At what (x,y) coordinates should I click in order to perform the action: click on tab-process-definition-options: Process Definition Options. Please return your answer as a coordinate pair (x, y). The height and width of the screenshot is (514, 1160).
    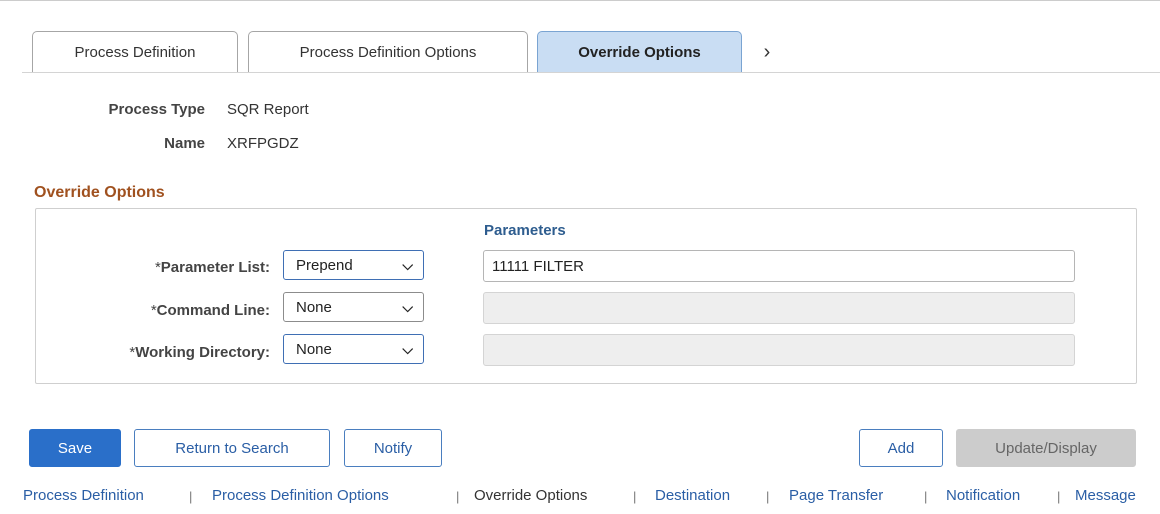
    Looking at the image, I should click on (388, 52).